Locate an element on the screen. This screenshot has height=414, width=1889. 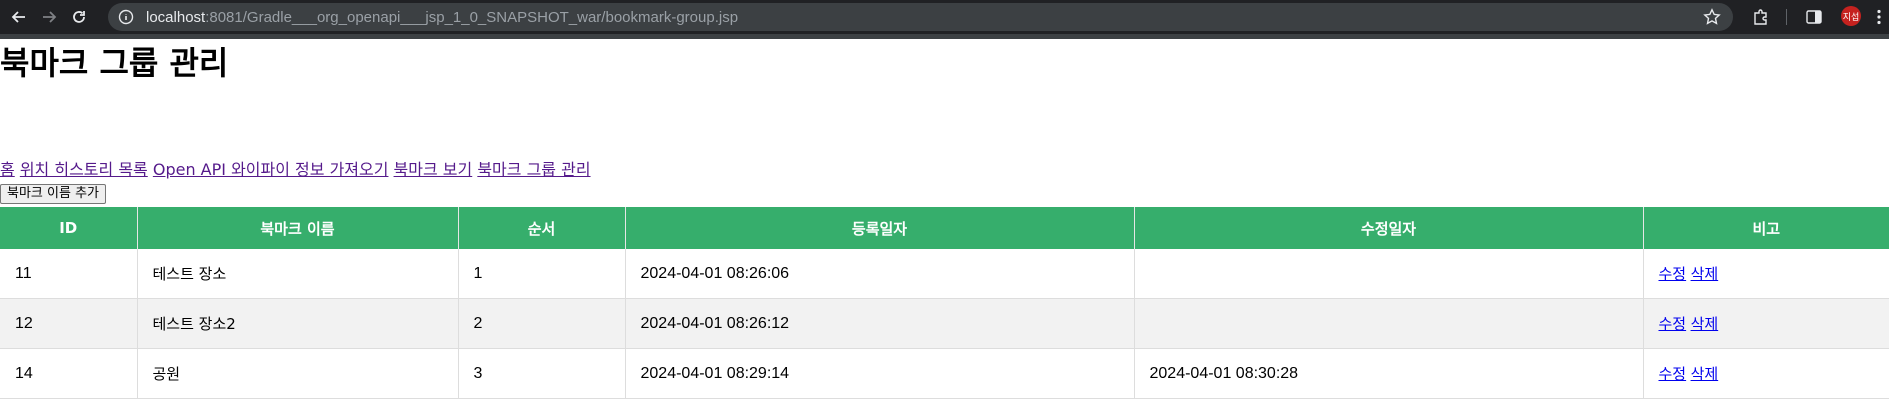
forward-button is located at coordinates (49, 17).